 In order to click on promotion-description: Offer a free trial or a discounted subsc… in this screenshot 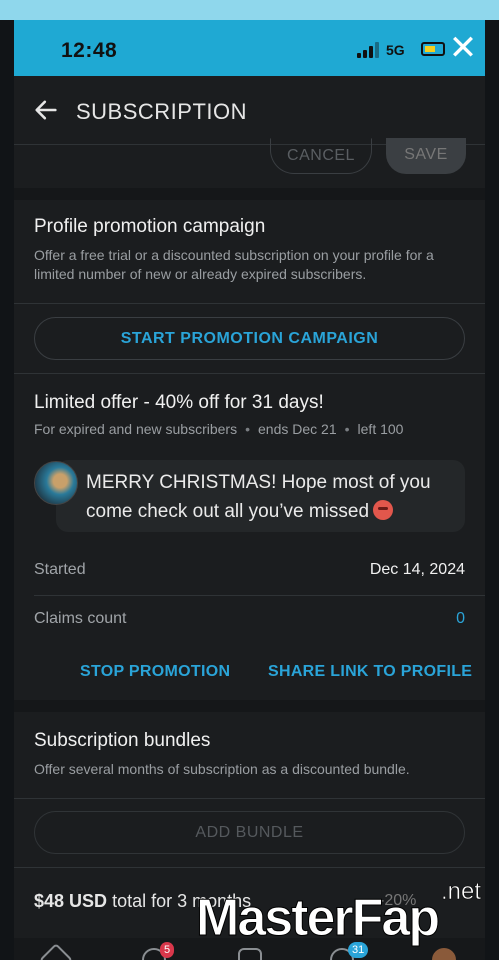, I will do `click(234, 264)`.